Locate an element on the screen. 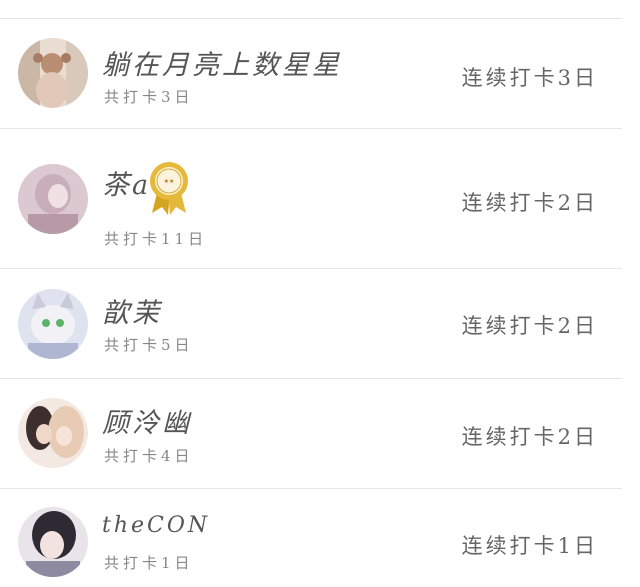 The width and height of the screenshot is (640, 587). total-checkin-days: 共打卡3日 is located at coordinates (149, 97).